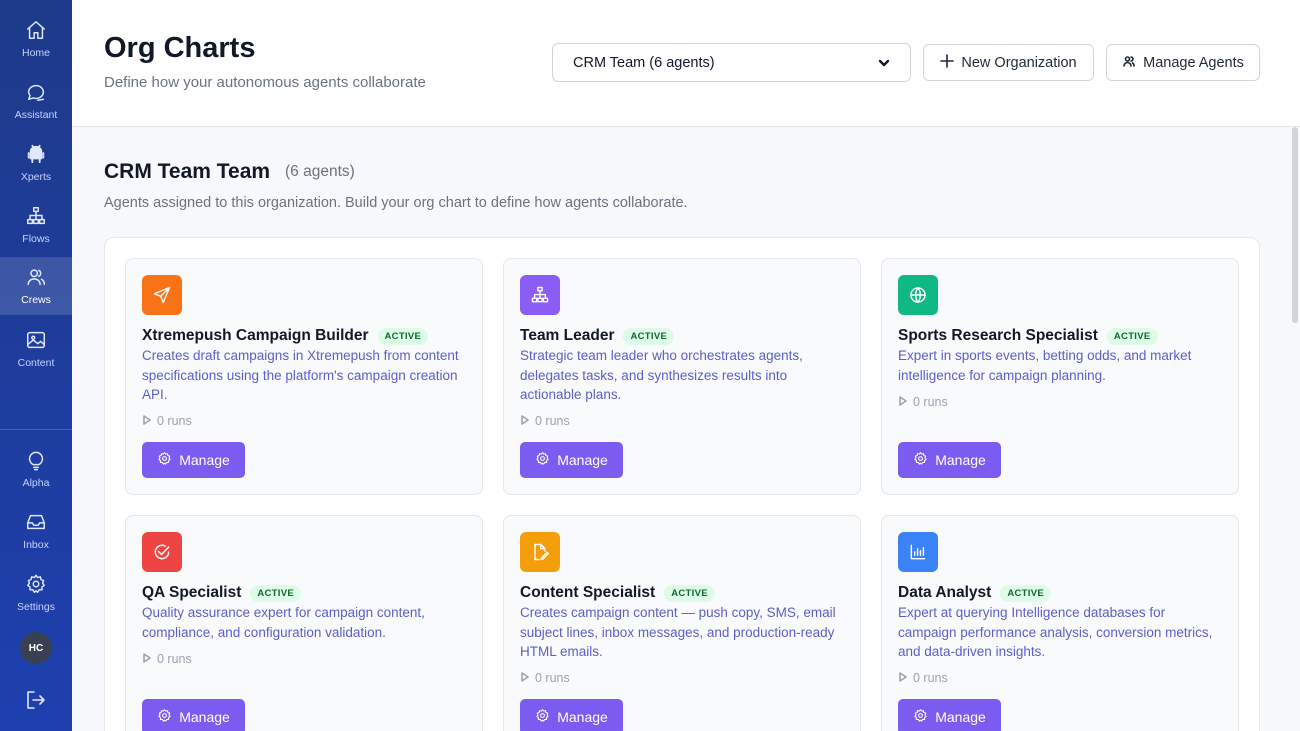  I want to click on agent-name-row: Team Leader ACTIVE, so click(597, 336).